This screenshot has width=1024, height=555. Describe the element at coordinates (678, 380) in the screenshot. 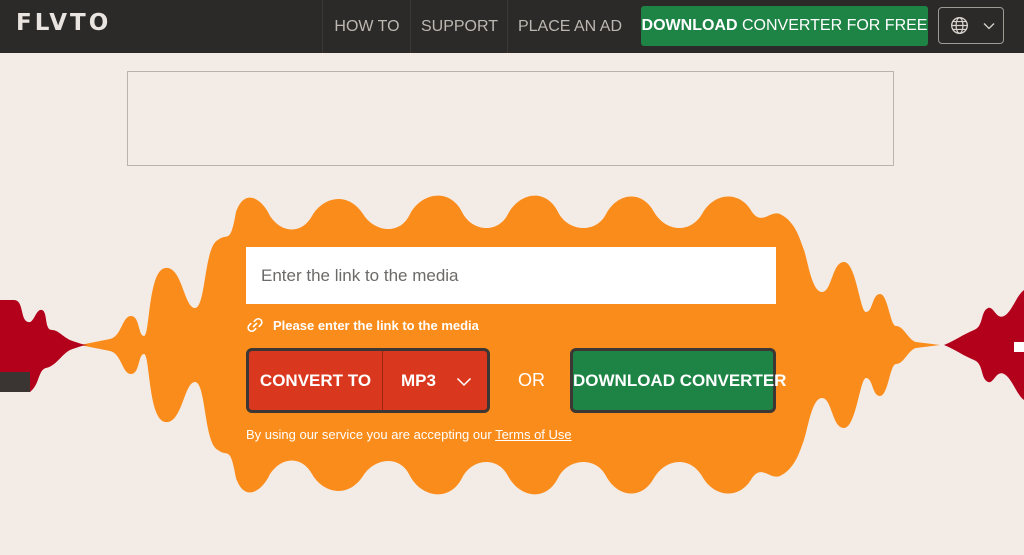

I see `download-converter-button: DOWNLOAD CONVERTER` at that location.